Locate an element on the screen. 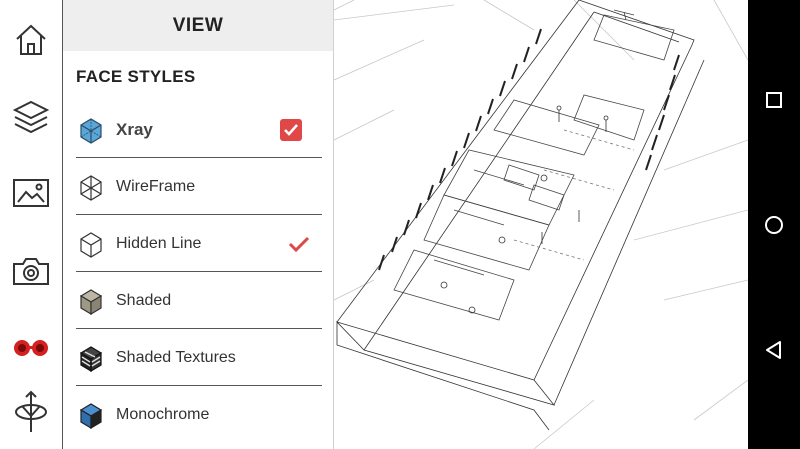 Image resolution: width=800 pixels, height=449 pixels. camera-button is located at coordinates (31, 271).